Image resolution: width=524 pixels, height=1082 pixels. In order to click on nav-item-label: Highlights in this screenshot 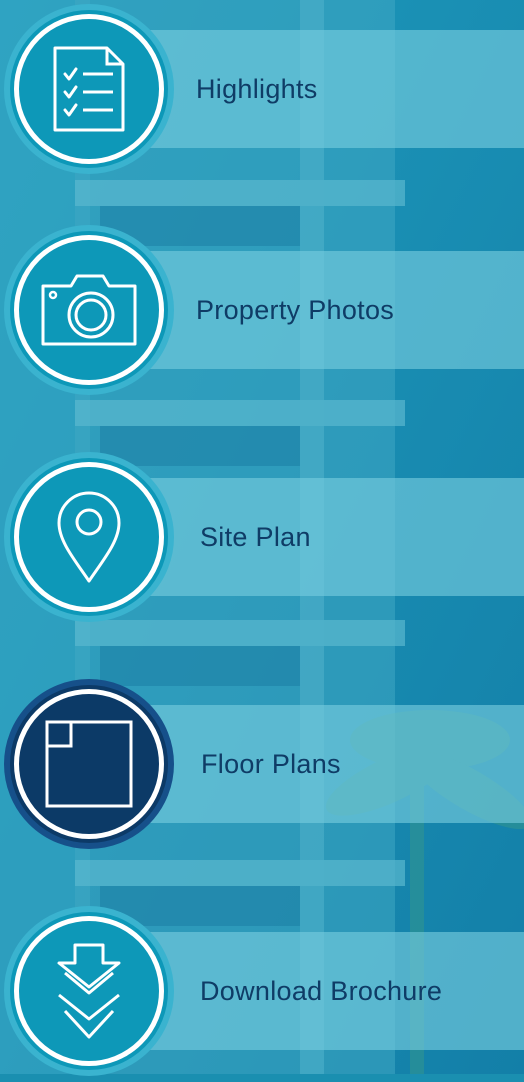, I will do `click(257, 89)`.